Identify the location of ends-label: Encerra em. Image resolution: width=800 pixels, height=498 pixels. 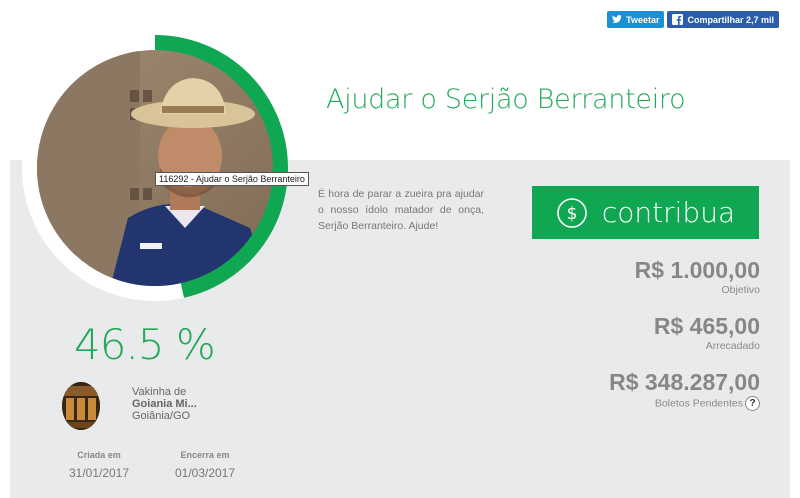
(205, 455).